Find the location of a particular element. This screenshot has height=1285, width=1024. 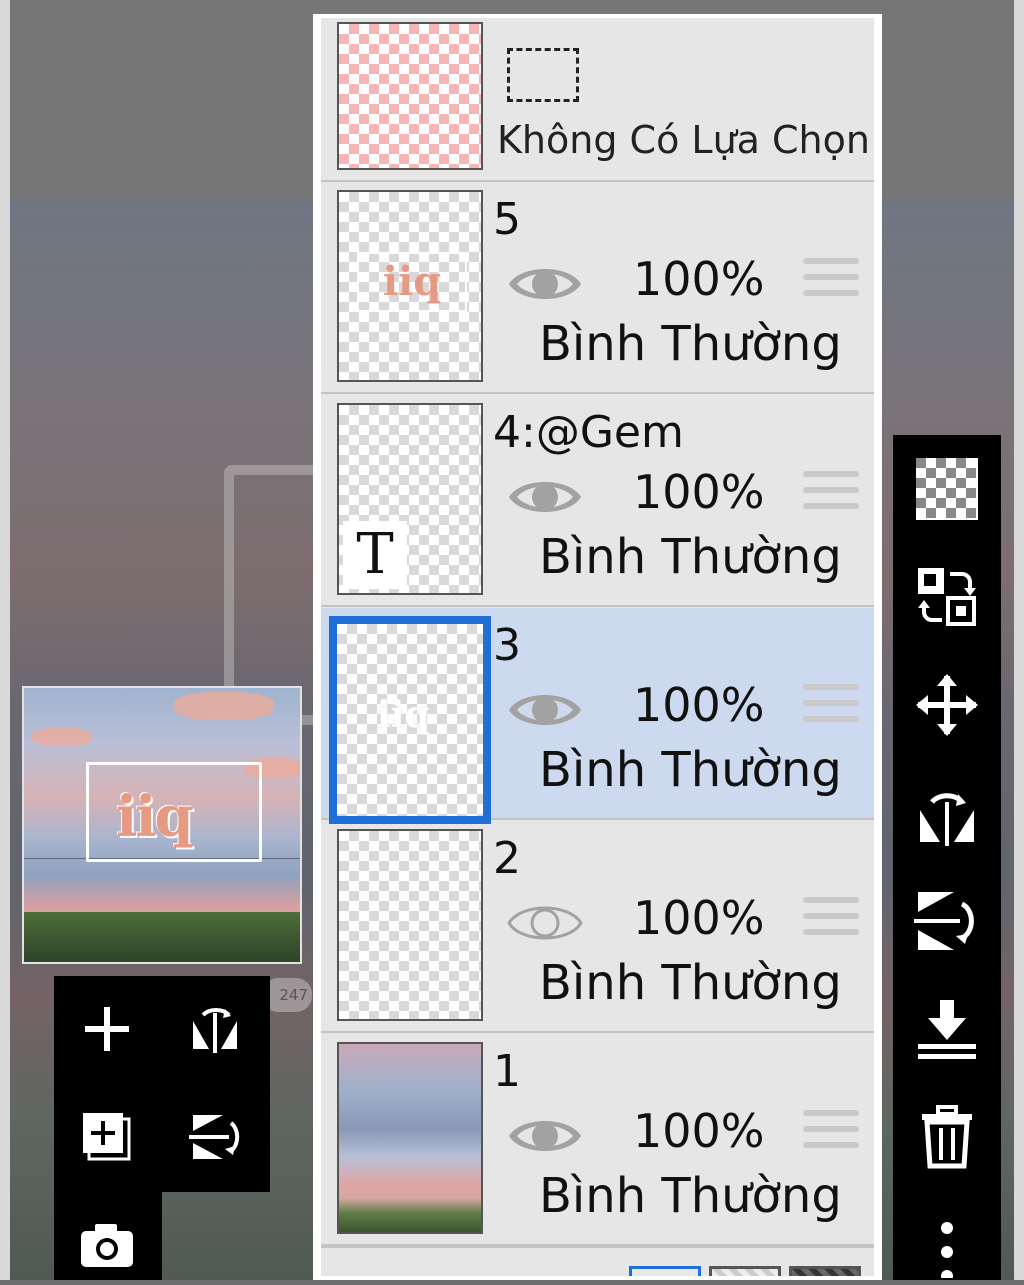

swap-layers-icon is located at coordinates (947, 597).